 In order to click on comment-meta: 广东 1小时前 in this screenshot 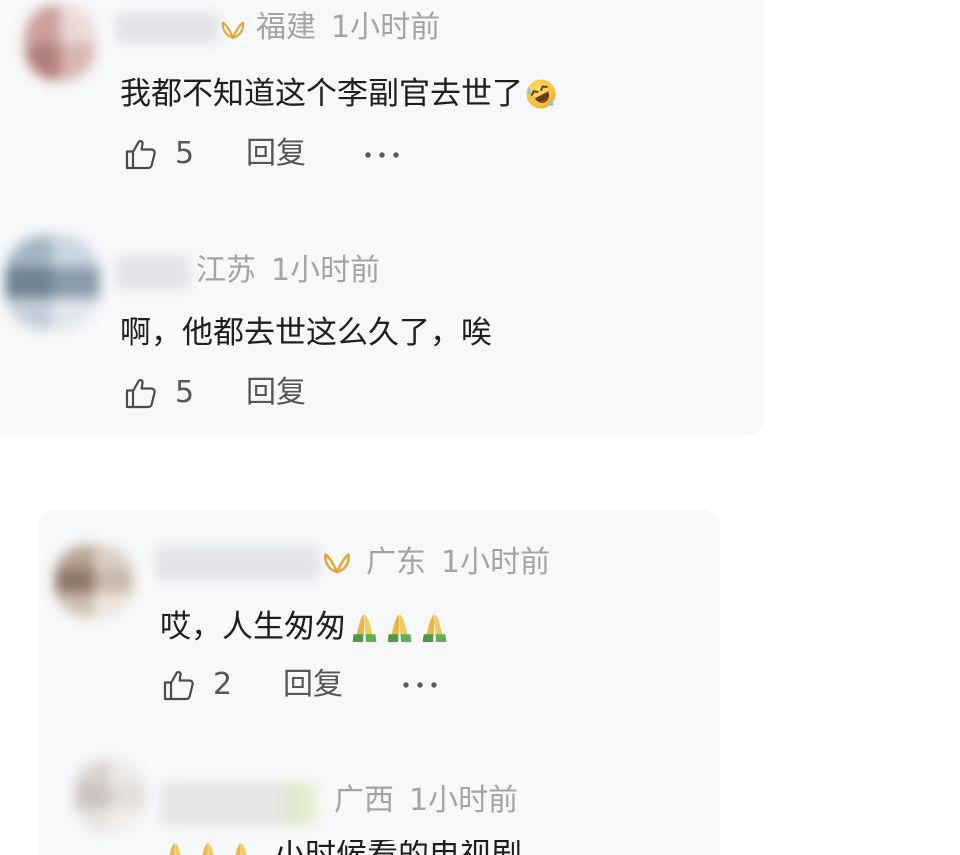, I will do `click(458, 563)`.